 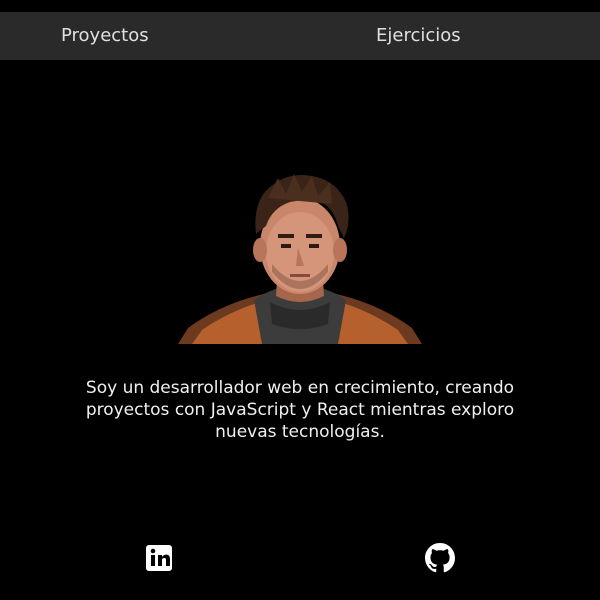 What do you see at coordinates (300, 36) in the screenshot?
I see `top-nav-bar: Proyectos Ejercicios` at bounding box center [300, 36].